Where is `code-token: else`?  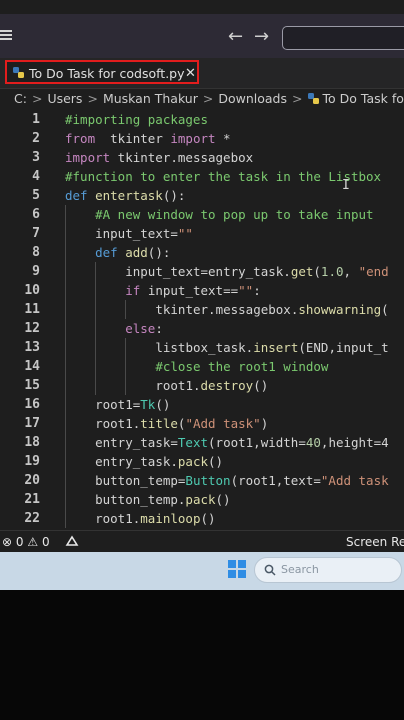
code-token: else is located at coordinates (140, 328).